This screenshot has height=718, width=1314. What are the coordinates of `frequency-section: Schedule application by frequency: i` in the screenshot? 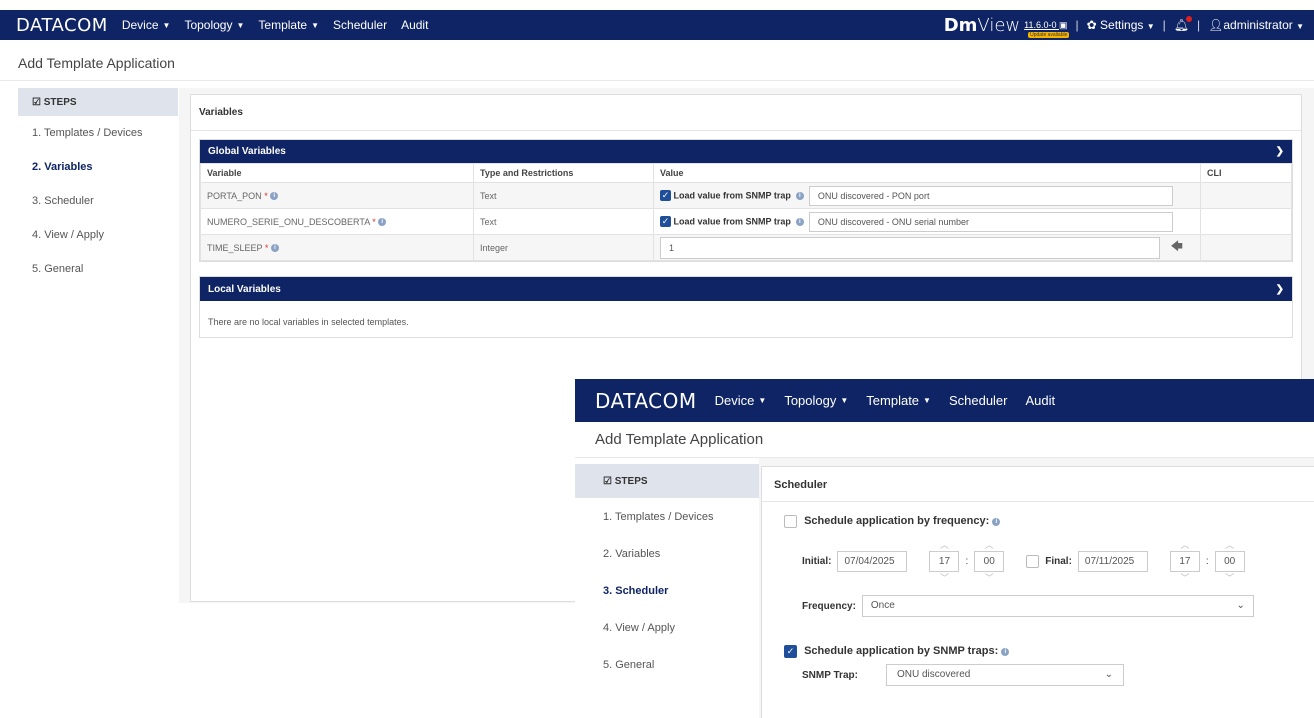 It's located at (892, 521).